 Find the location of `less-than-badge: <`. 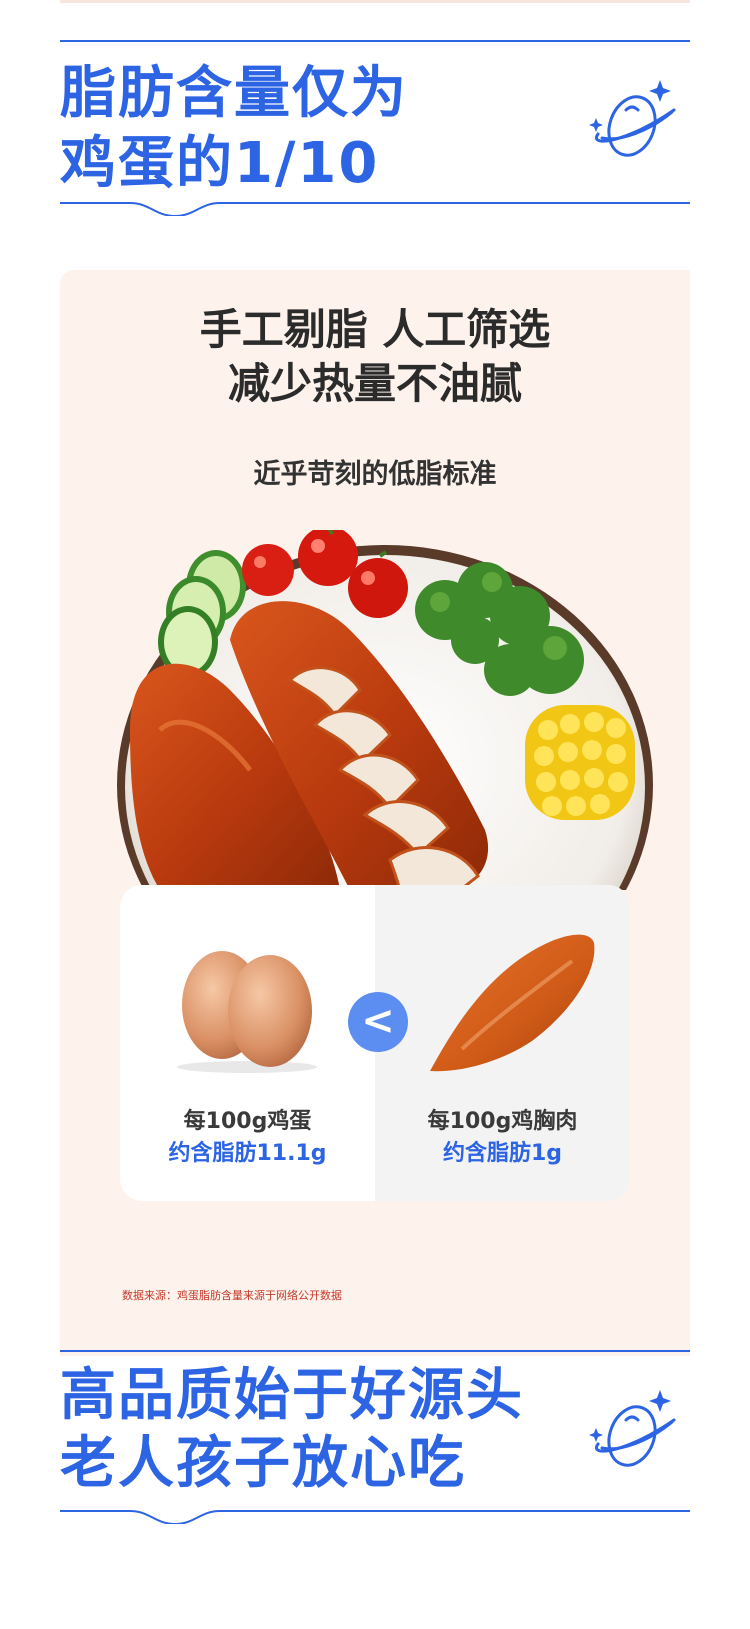

less-than-badge: < is located at coordinates (378, 1022).